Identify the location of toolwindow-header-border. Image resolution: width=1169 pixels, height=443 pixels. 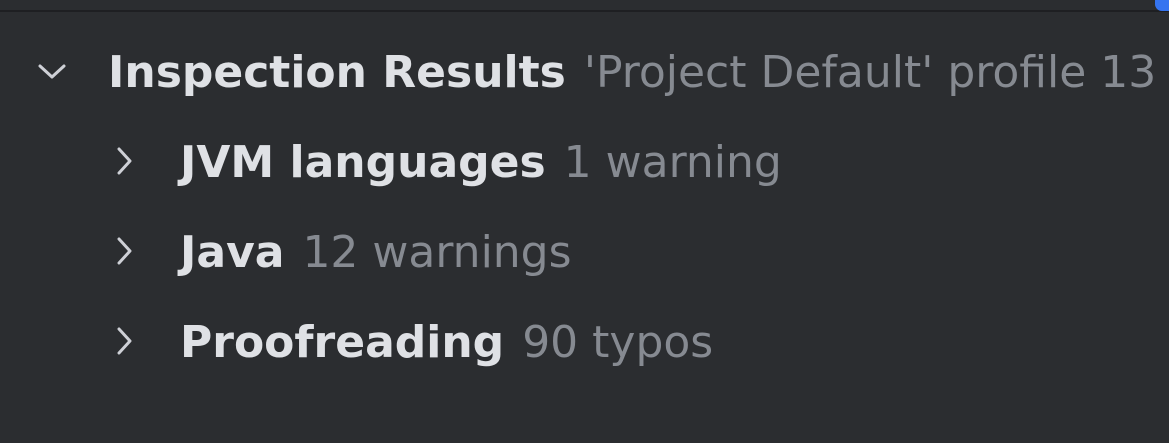
(584, 6).